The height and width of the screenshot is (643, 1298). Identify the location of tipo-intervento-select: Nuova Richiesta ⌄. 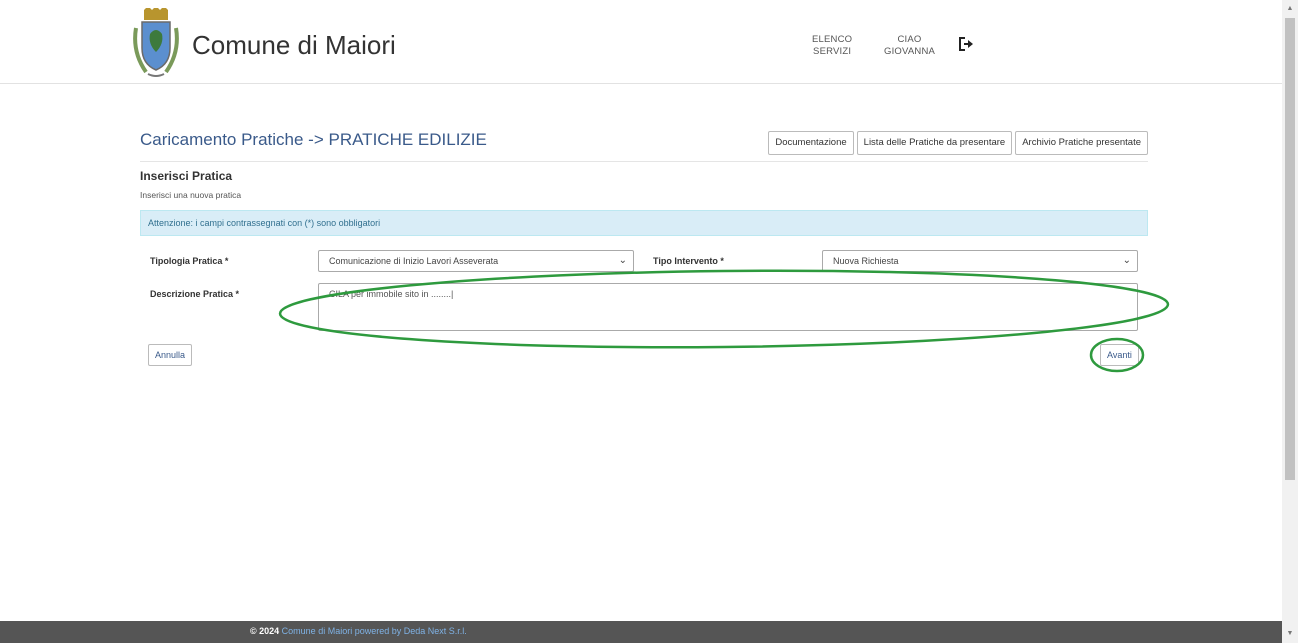
(980, 261).